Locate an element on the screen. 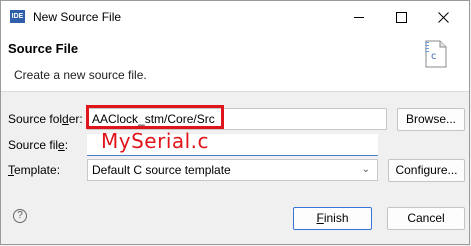 The width and height of the screenshot is (471, 246). minimize-icon is located at coordinates (359, 17).